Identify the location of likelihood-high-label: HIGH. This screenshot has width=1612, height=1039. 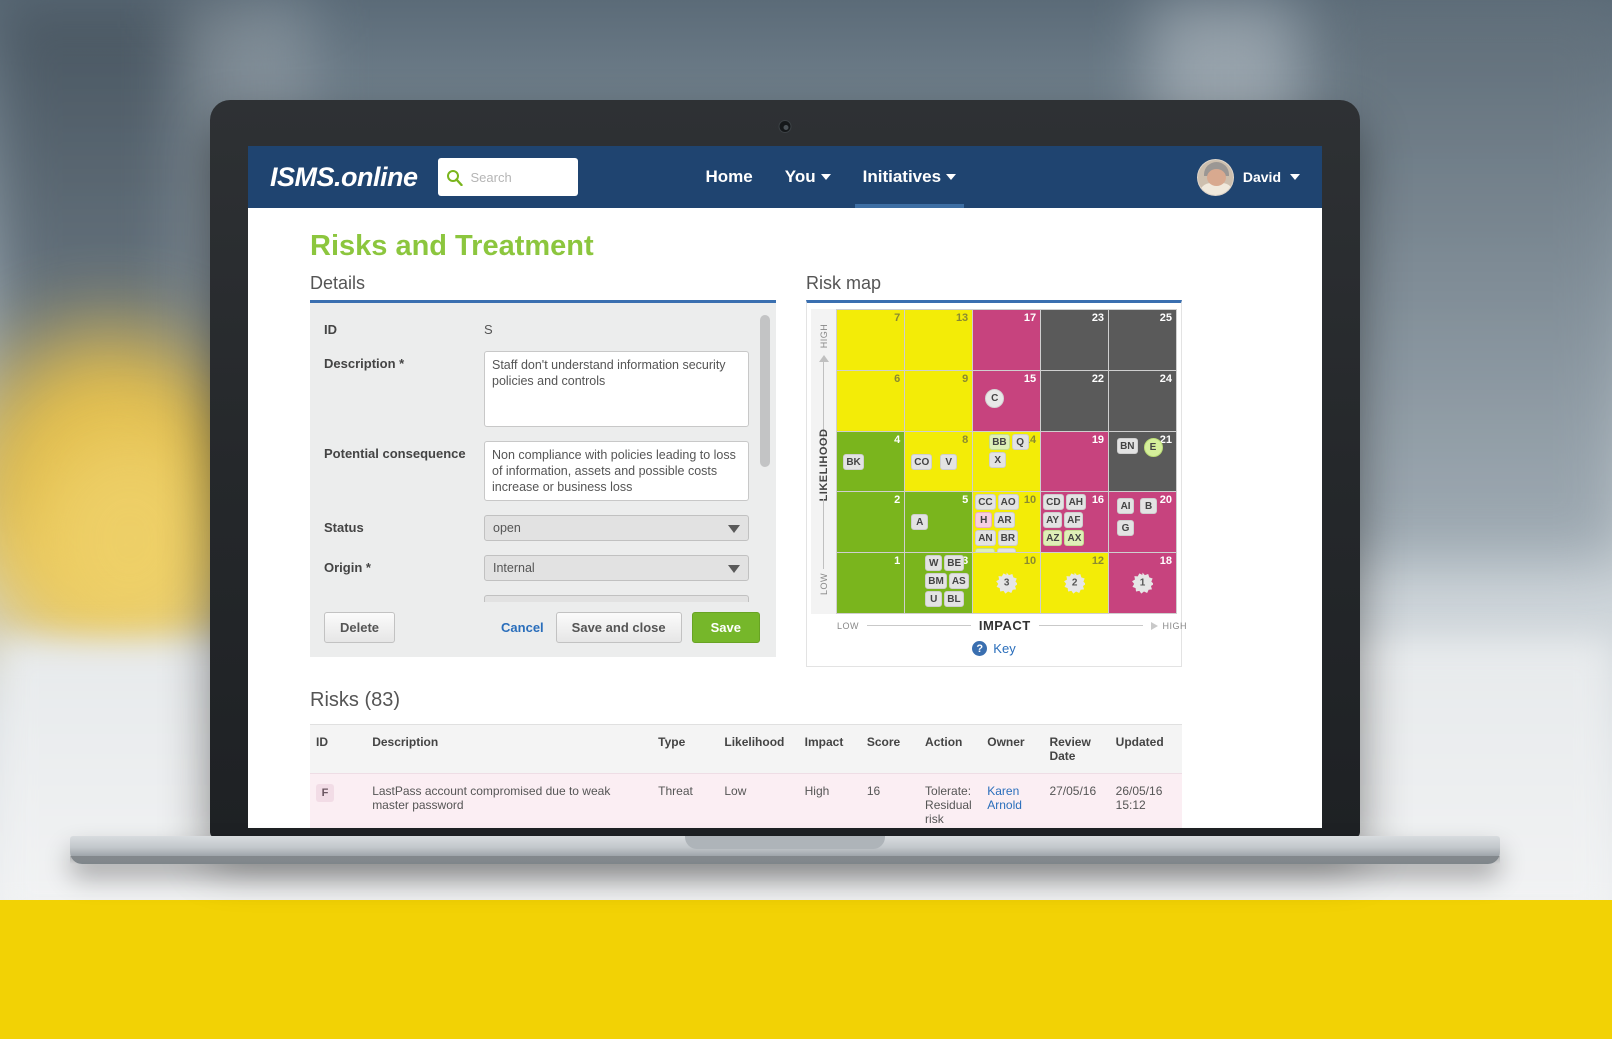
(823, 336).